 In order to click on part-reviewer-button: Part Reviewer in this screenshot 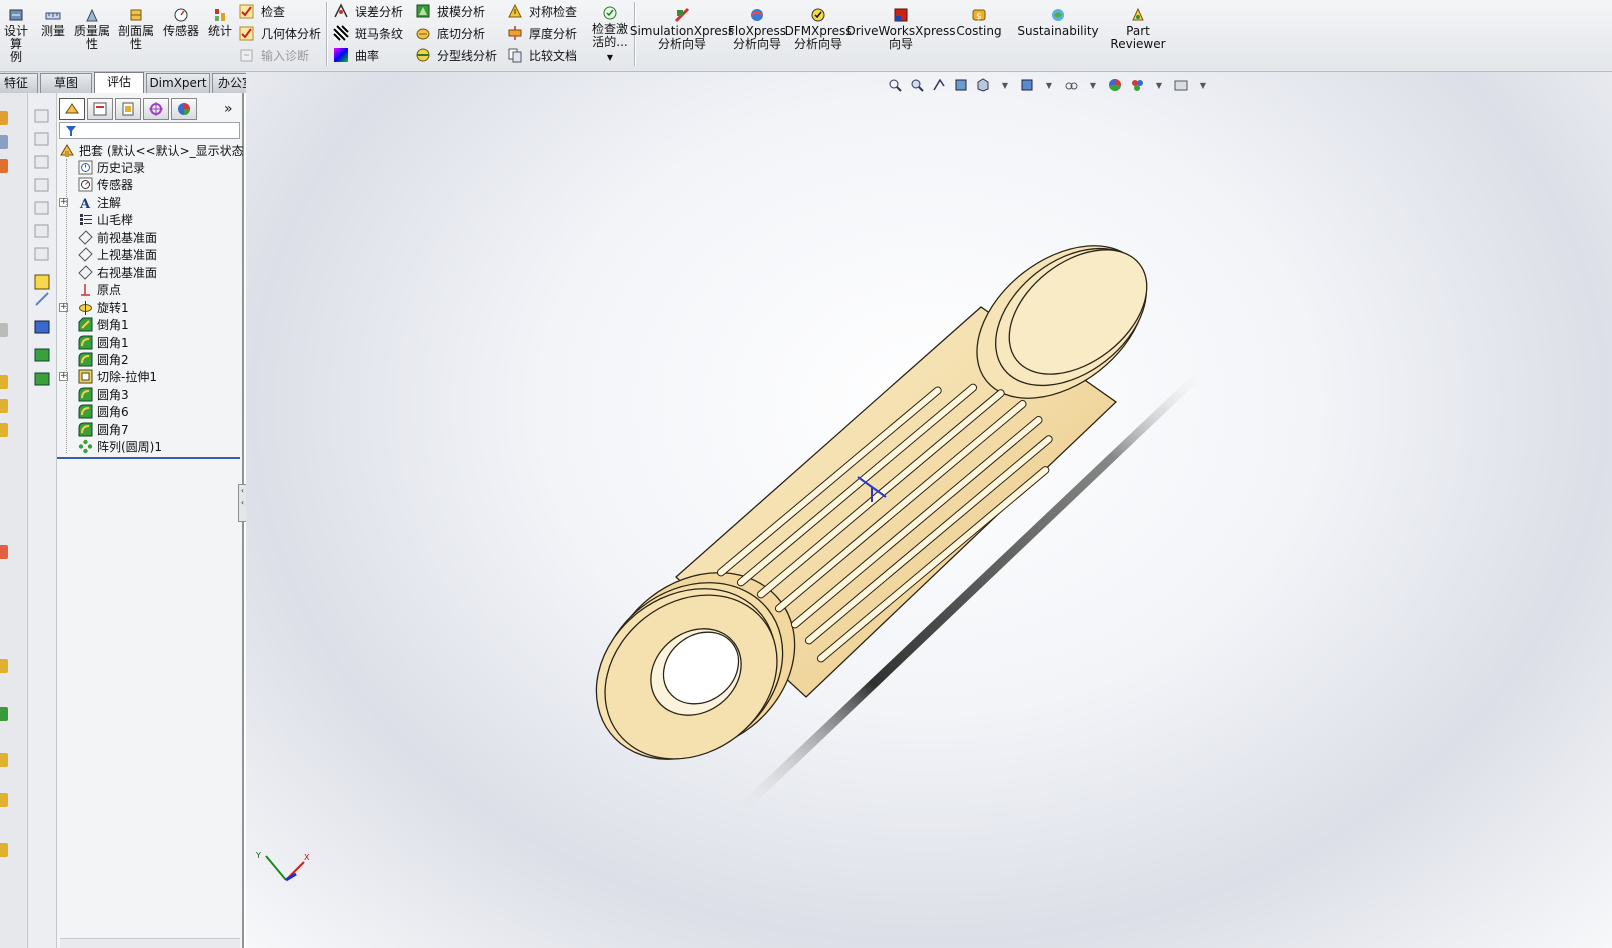, I will do `click(1138, 28)`.